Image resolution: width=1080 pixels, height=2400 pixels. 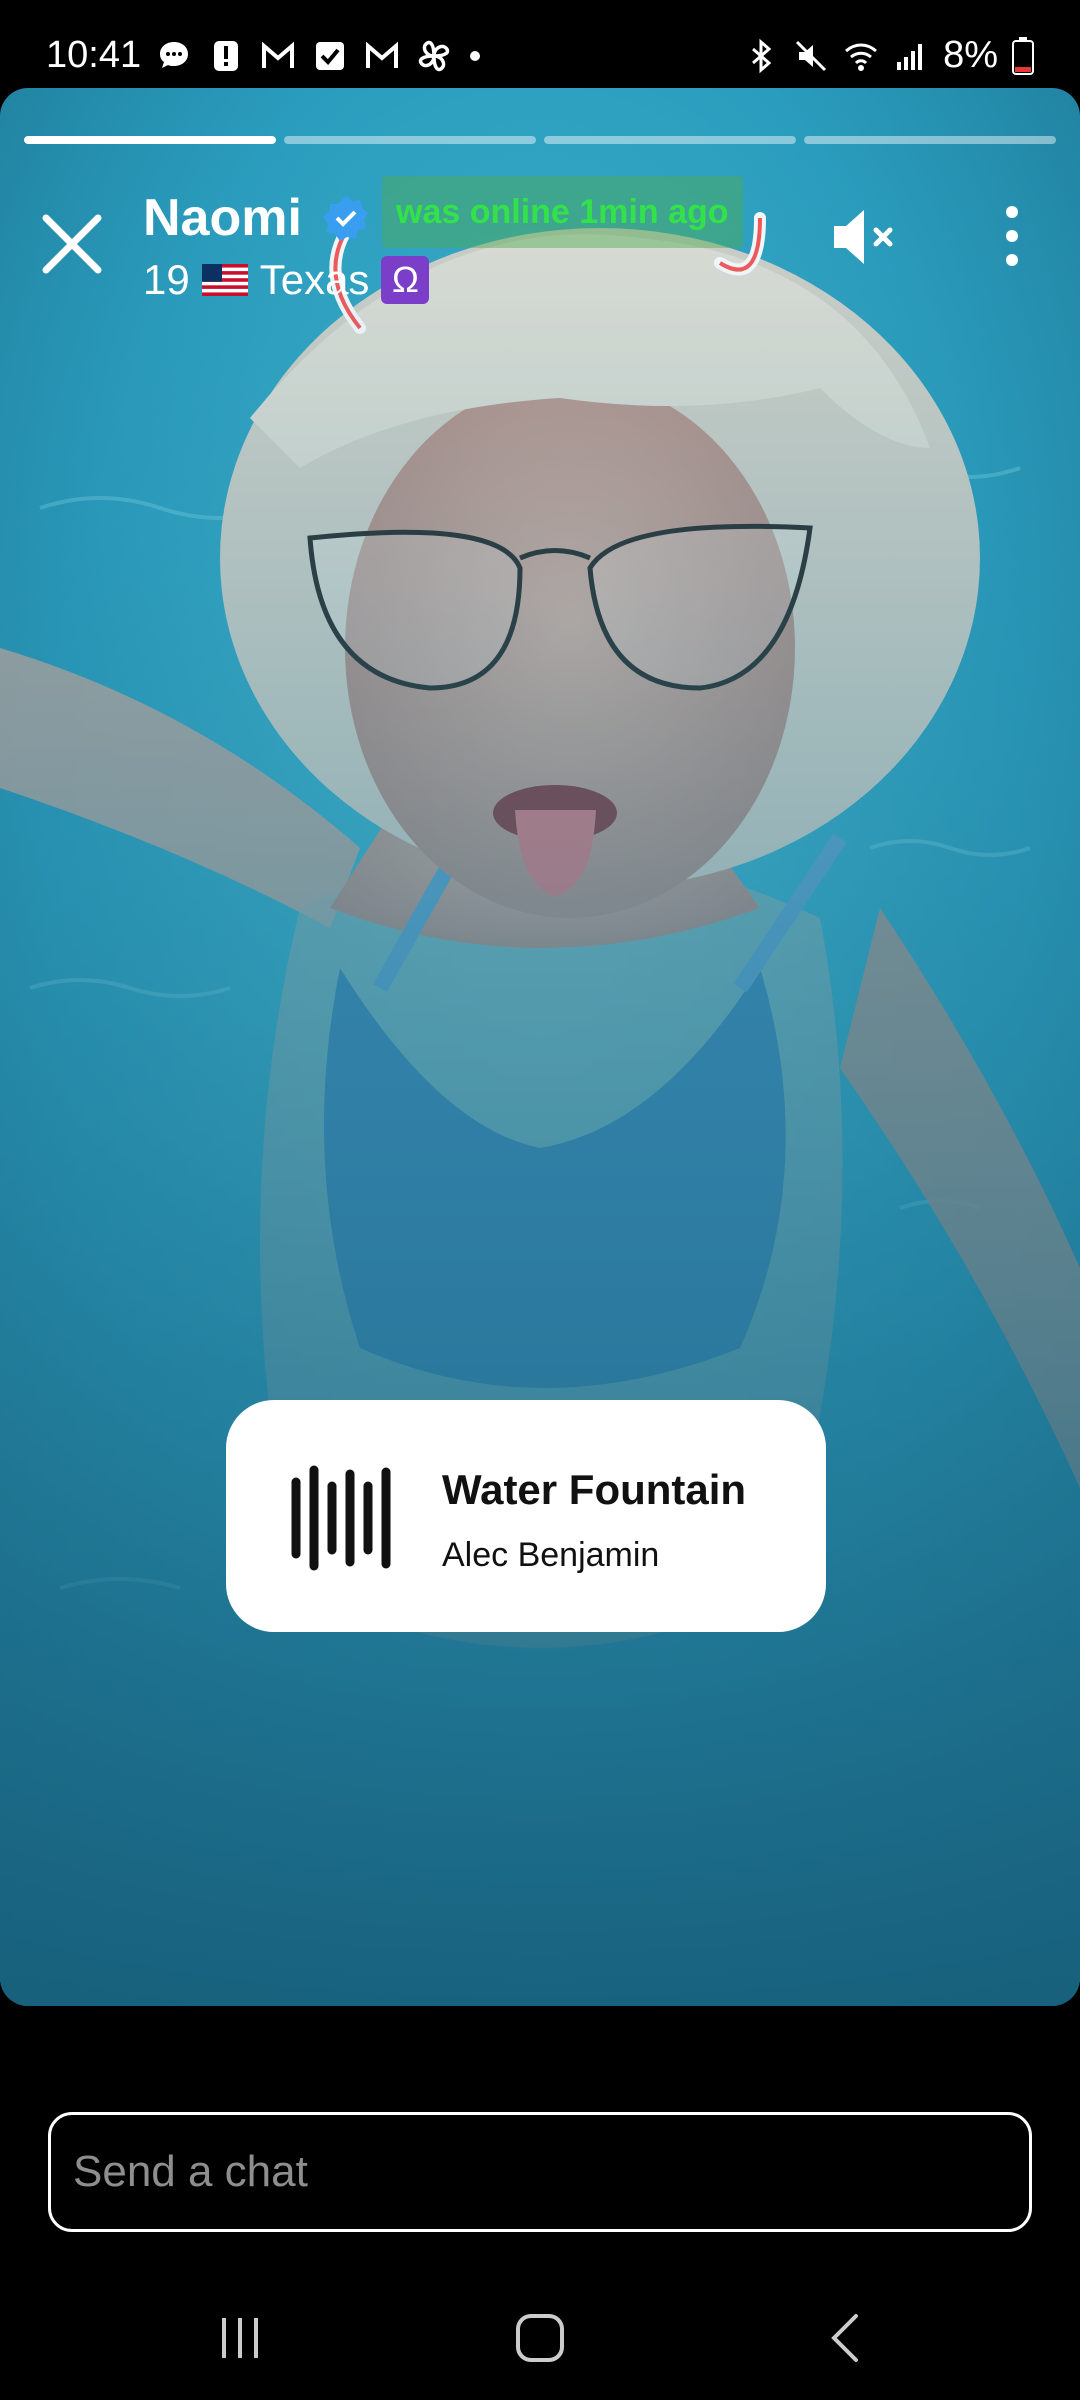 What do you see at coordinates (174, 55) in the screenshot?
I see `messages-icon` at bounding box center [174, 55].